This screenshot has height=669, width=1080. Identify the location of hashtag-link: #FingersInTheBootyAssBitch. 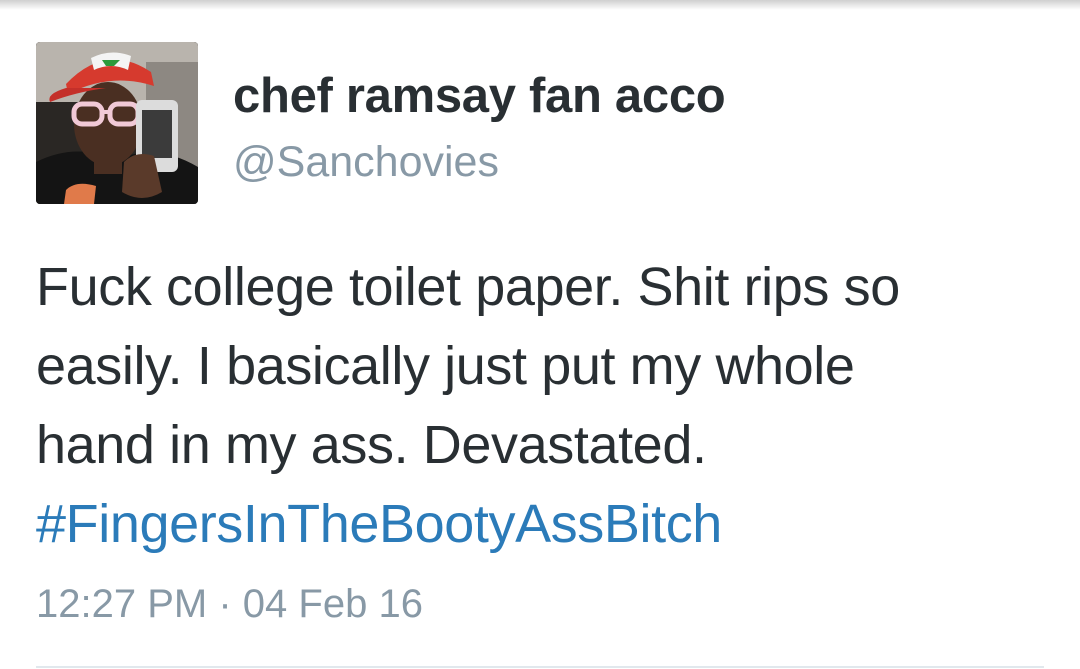
(546, 524).